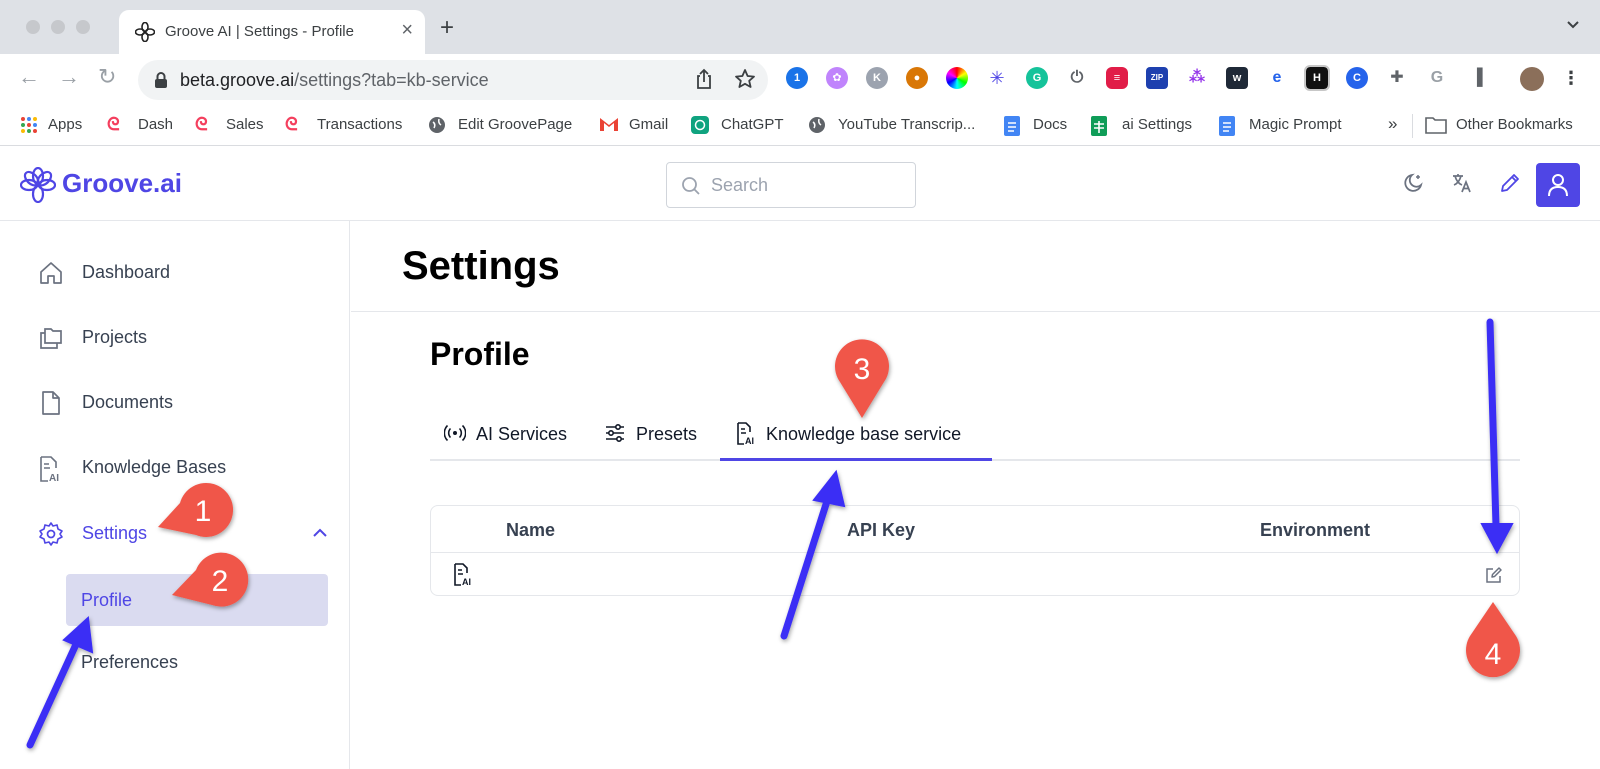 The height and width of the screenshot is (769, 1600). Describe the element at coordinates (806, 567) in the screenshot. I see `annotation-arrow-kb-tab` at that location.